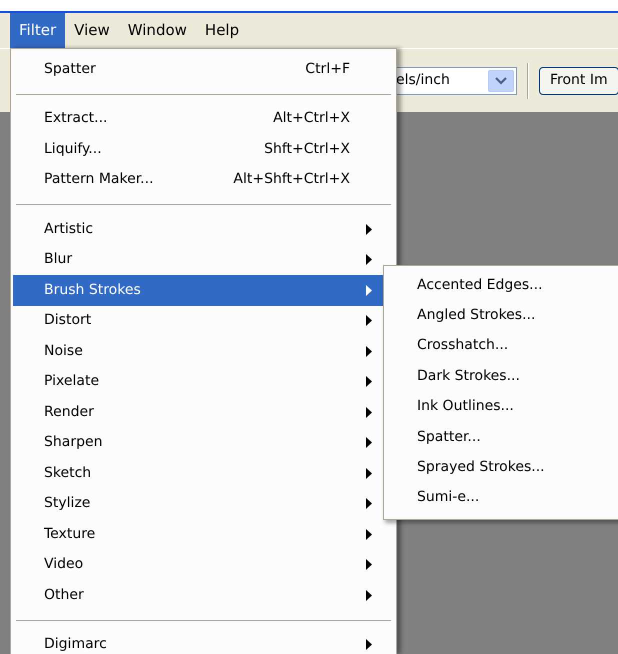 This screenshot has width=618, height=654. I want to click on menu-item: Texture, so click(203, 534).